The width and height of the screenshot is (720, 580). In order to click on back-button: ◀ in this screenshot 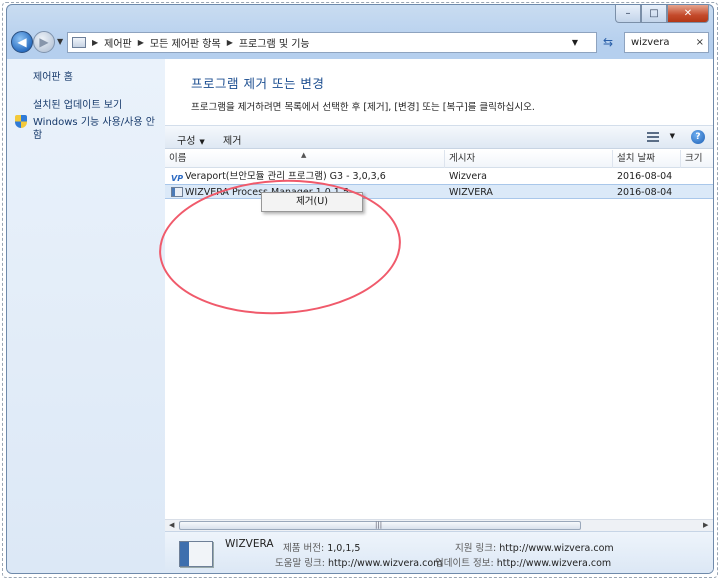, I will do `click(22, 42)`.